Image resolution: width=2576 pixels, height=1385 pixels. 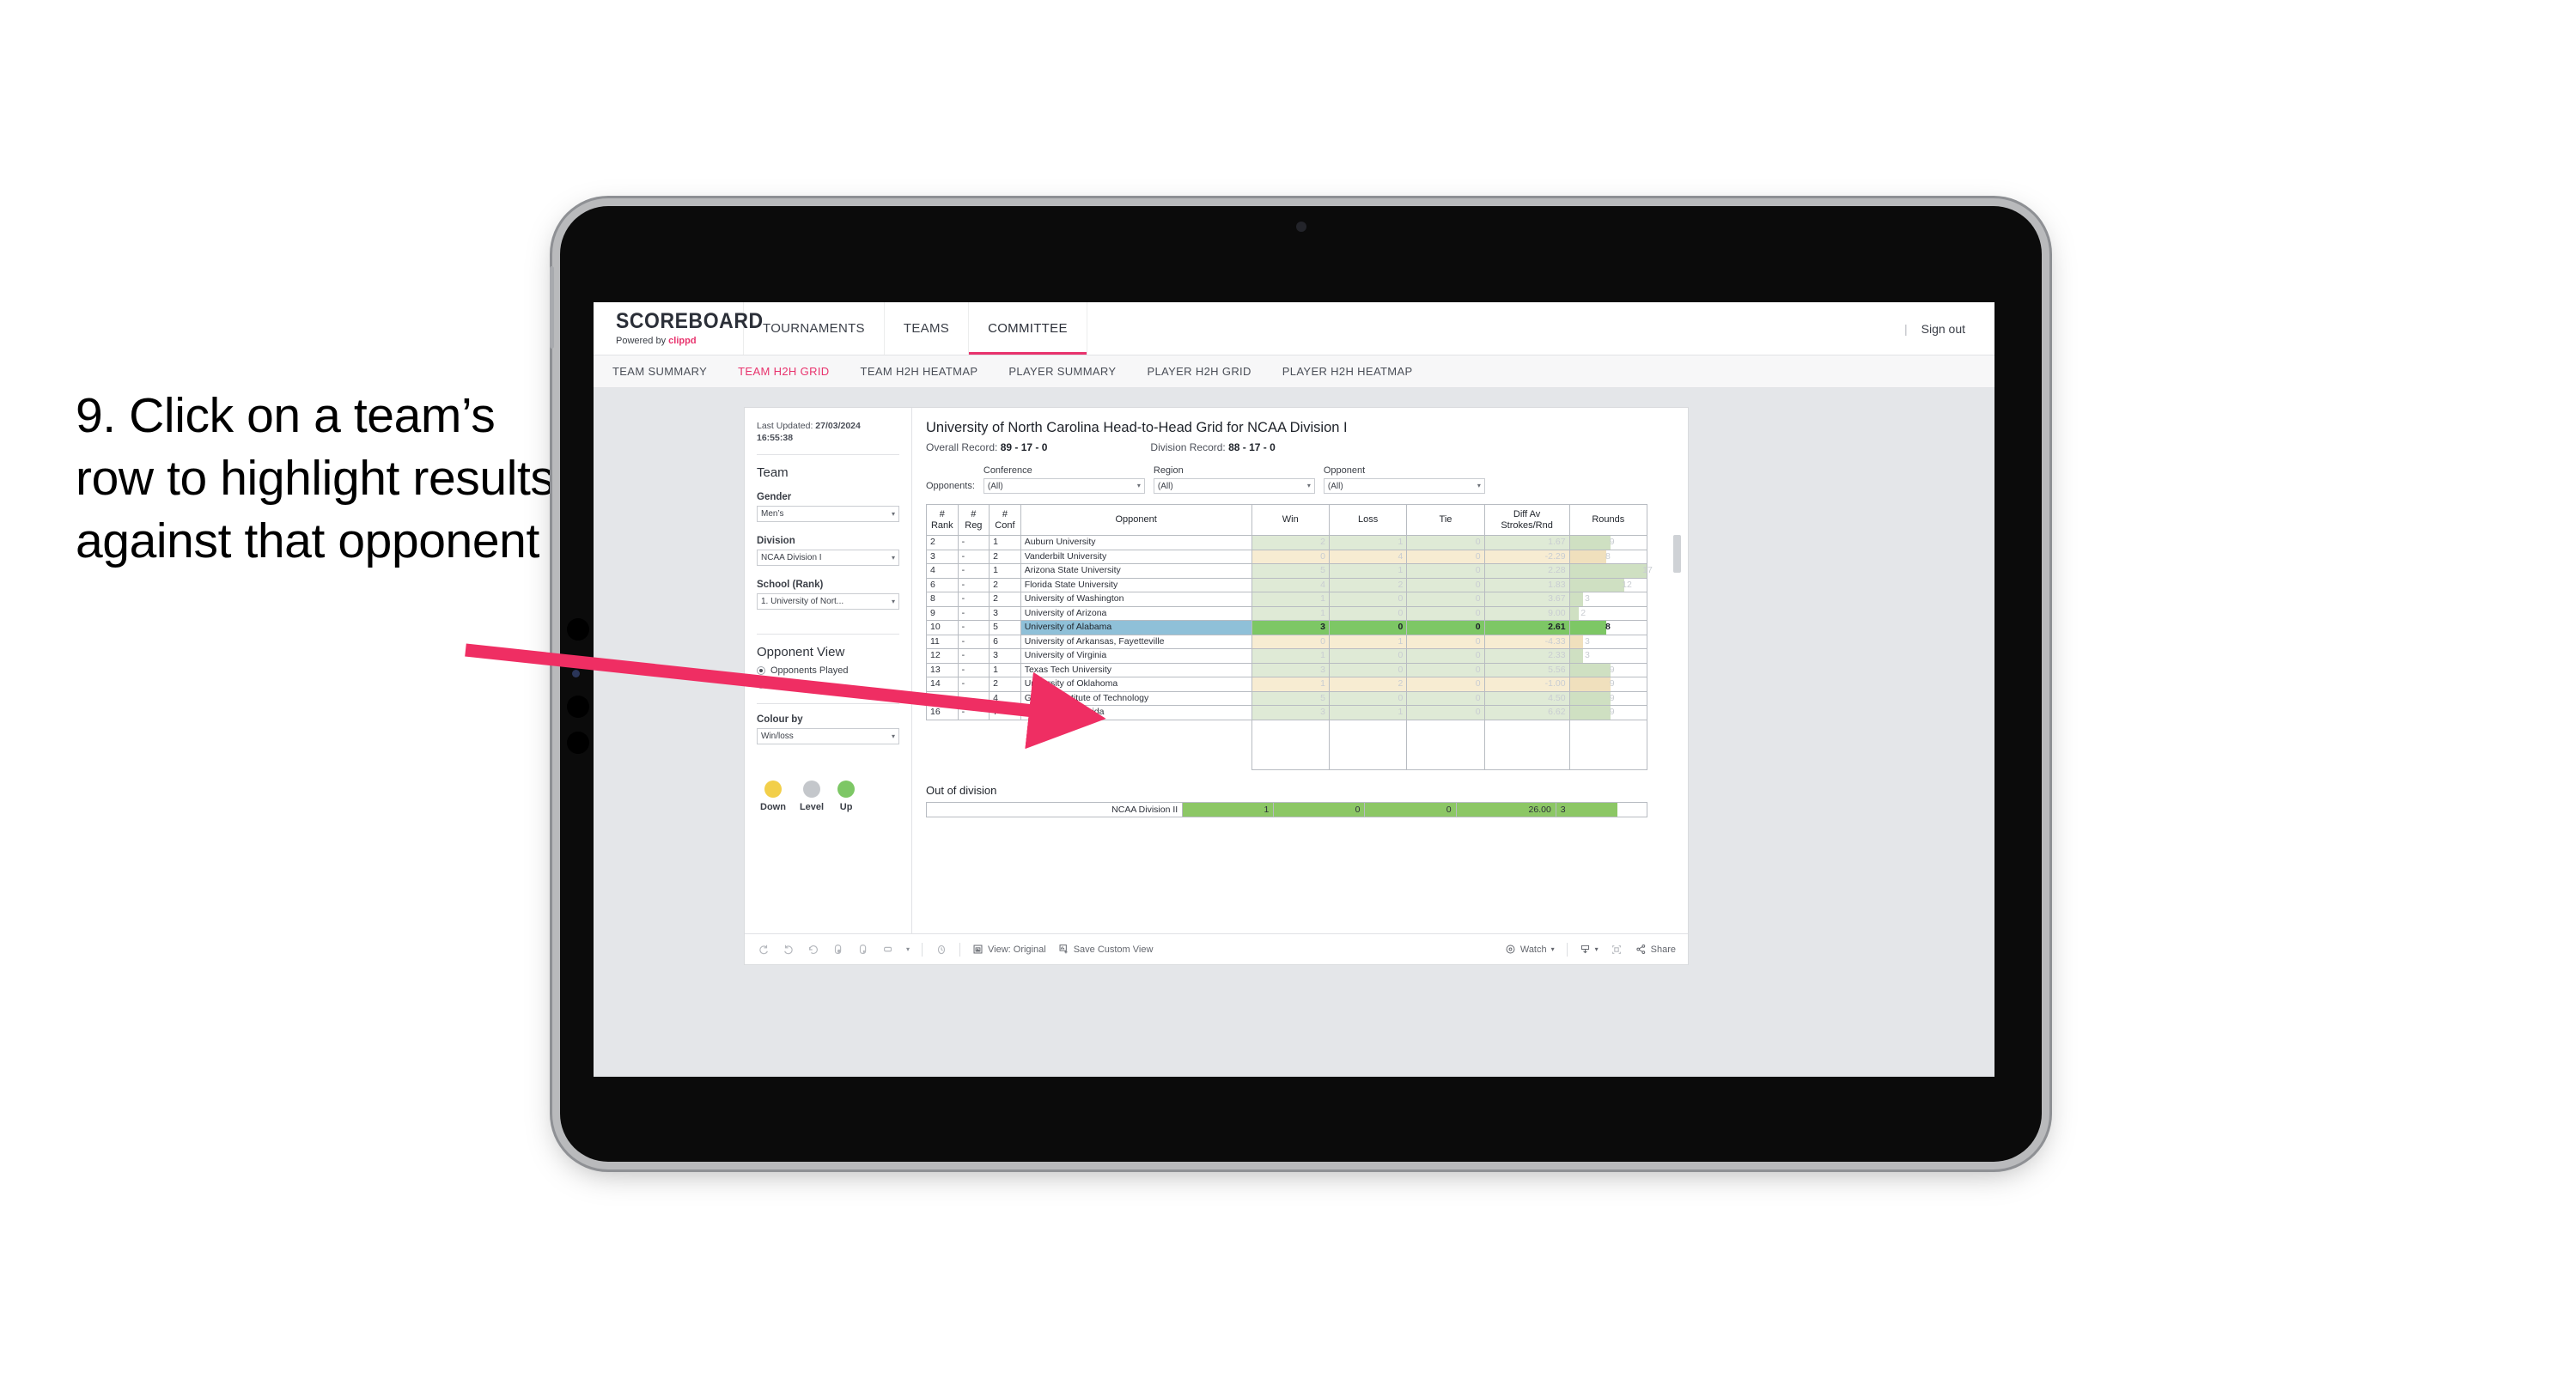 I want to click on school-rank-select: 1. University of Nort... ▾, so click(x=828, y=601).